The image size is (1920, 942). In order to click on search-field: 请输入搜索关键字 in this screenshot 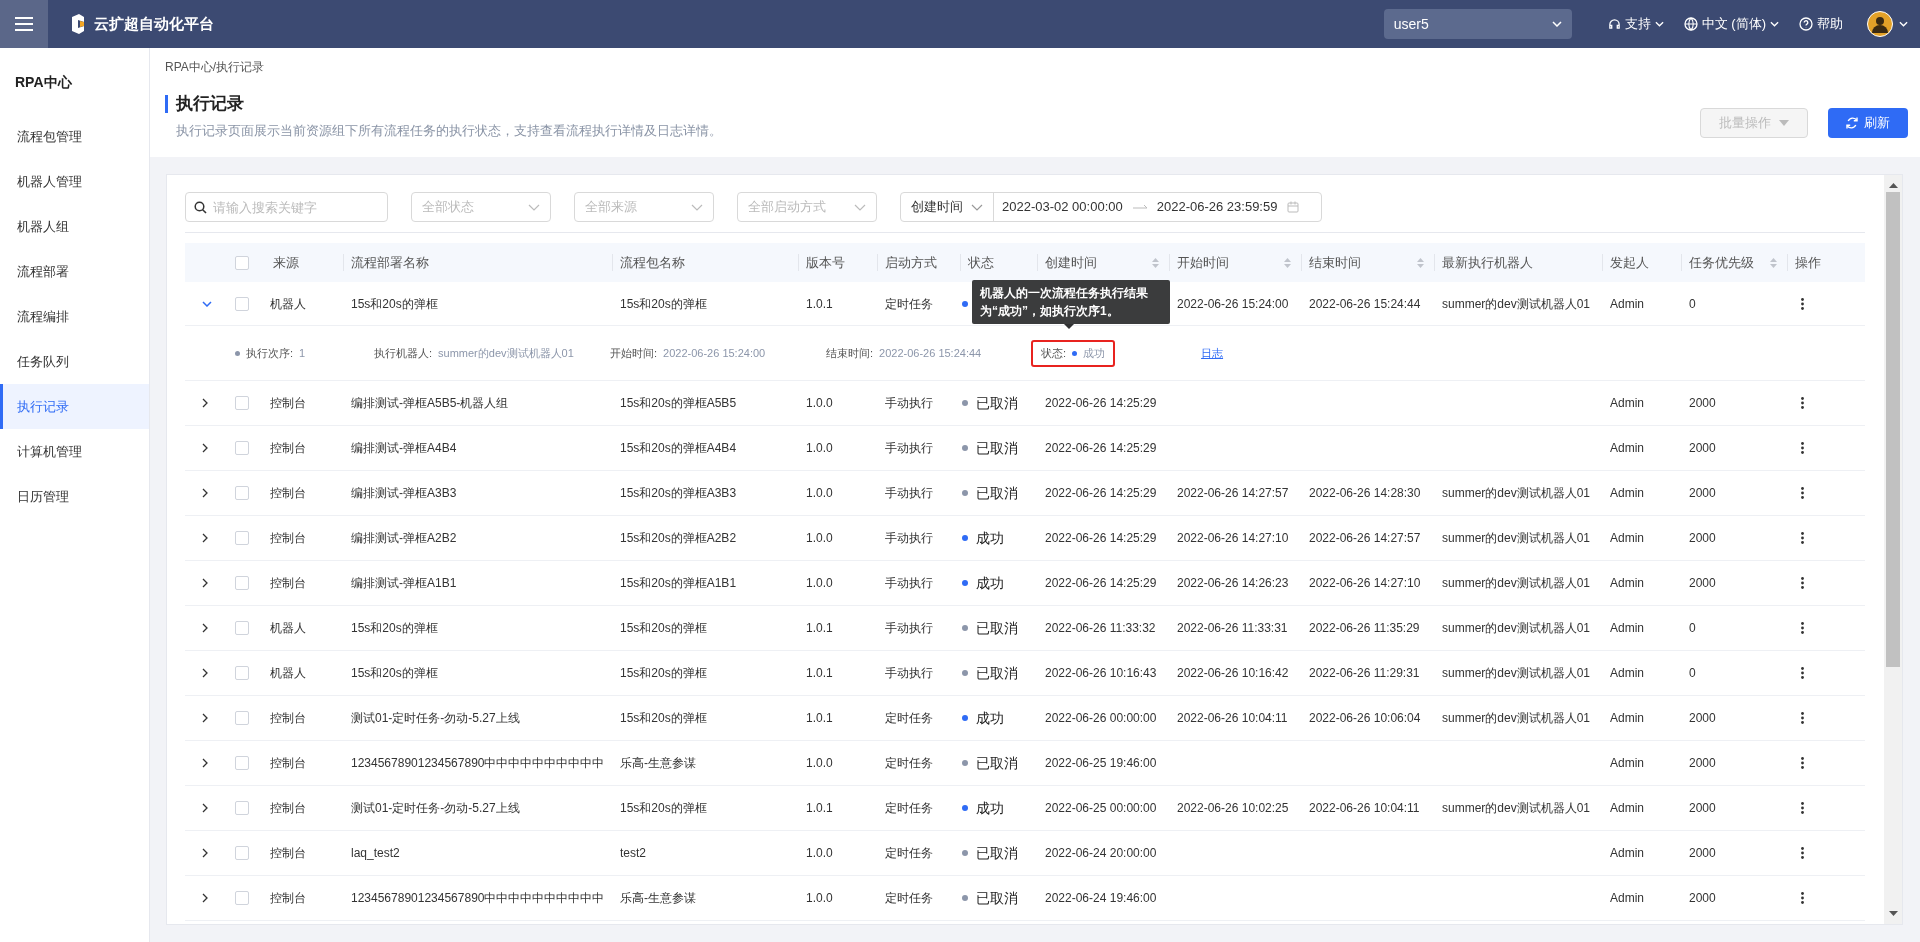, I will do `click(286, 207)`.